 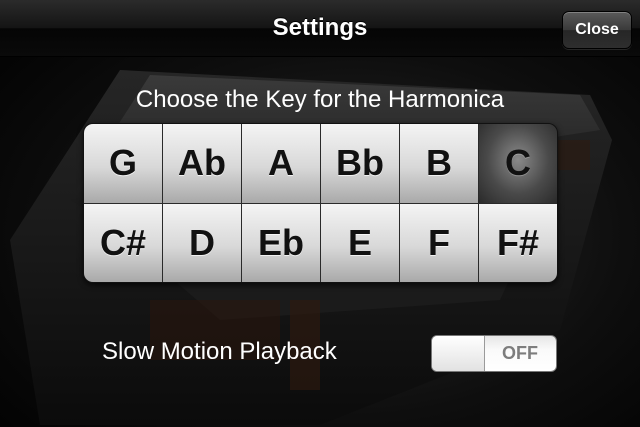 What do you see at coordinates (439, 242) in the screenshot?
I see `key-button-f: F` at bounding box center [439, 242].